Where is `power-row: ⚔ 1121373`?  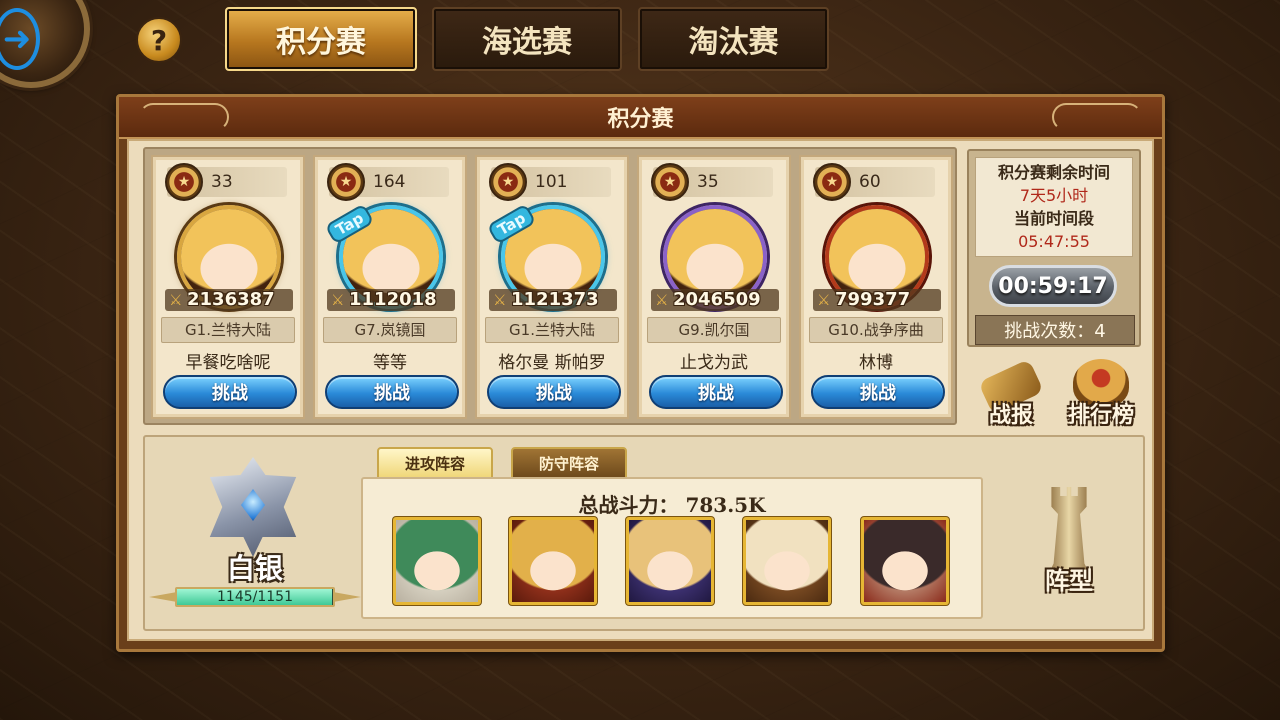
power-row: ⚔ 1121373 is located at coordinates (553, 300).